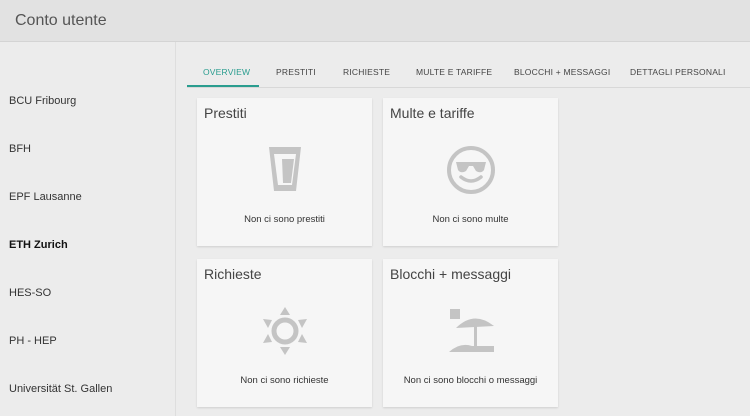 This screenshot has width=750, height=416. I want to click on active-tab-indicator, so click(223, 86).